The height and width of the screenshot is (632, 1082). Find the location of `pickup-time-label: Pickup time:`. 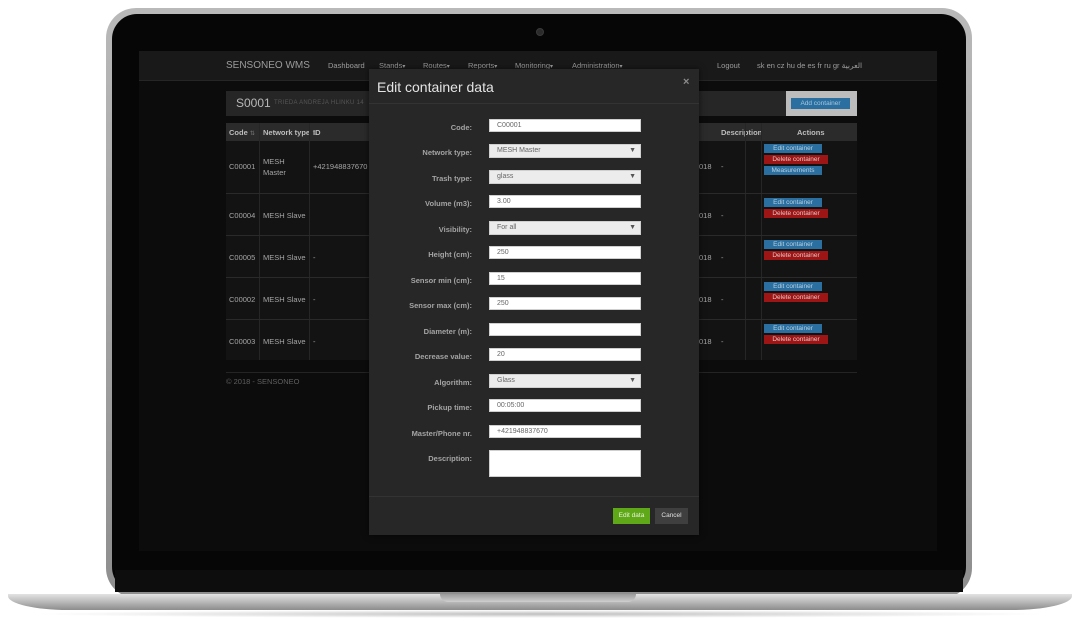

pickup-time-label: Pickup time: is located at coordinates (449, 407).